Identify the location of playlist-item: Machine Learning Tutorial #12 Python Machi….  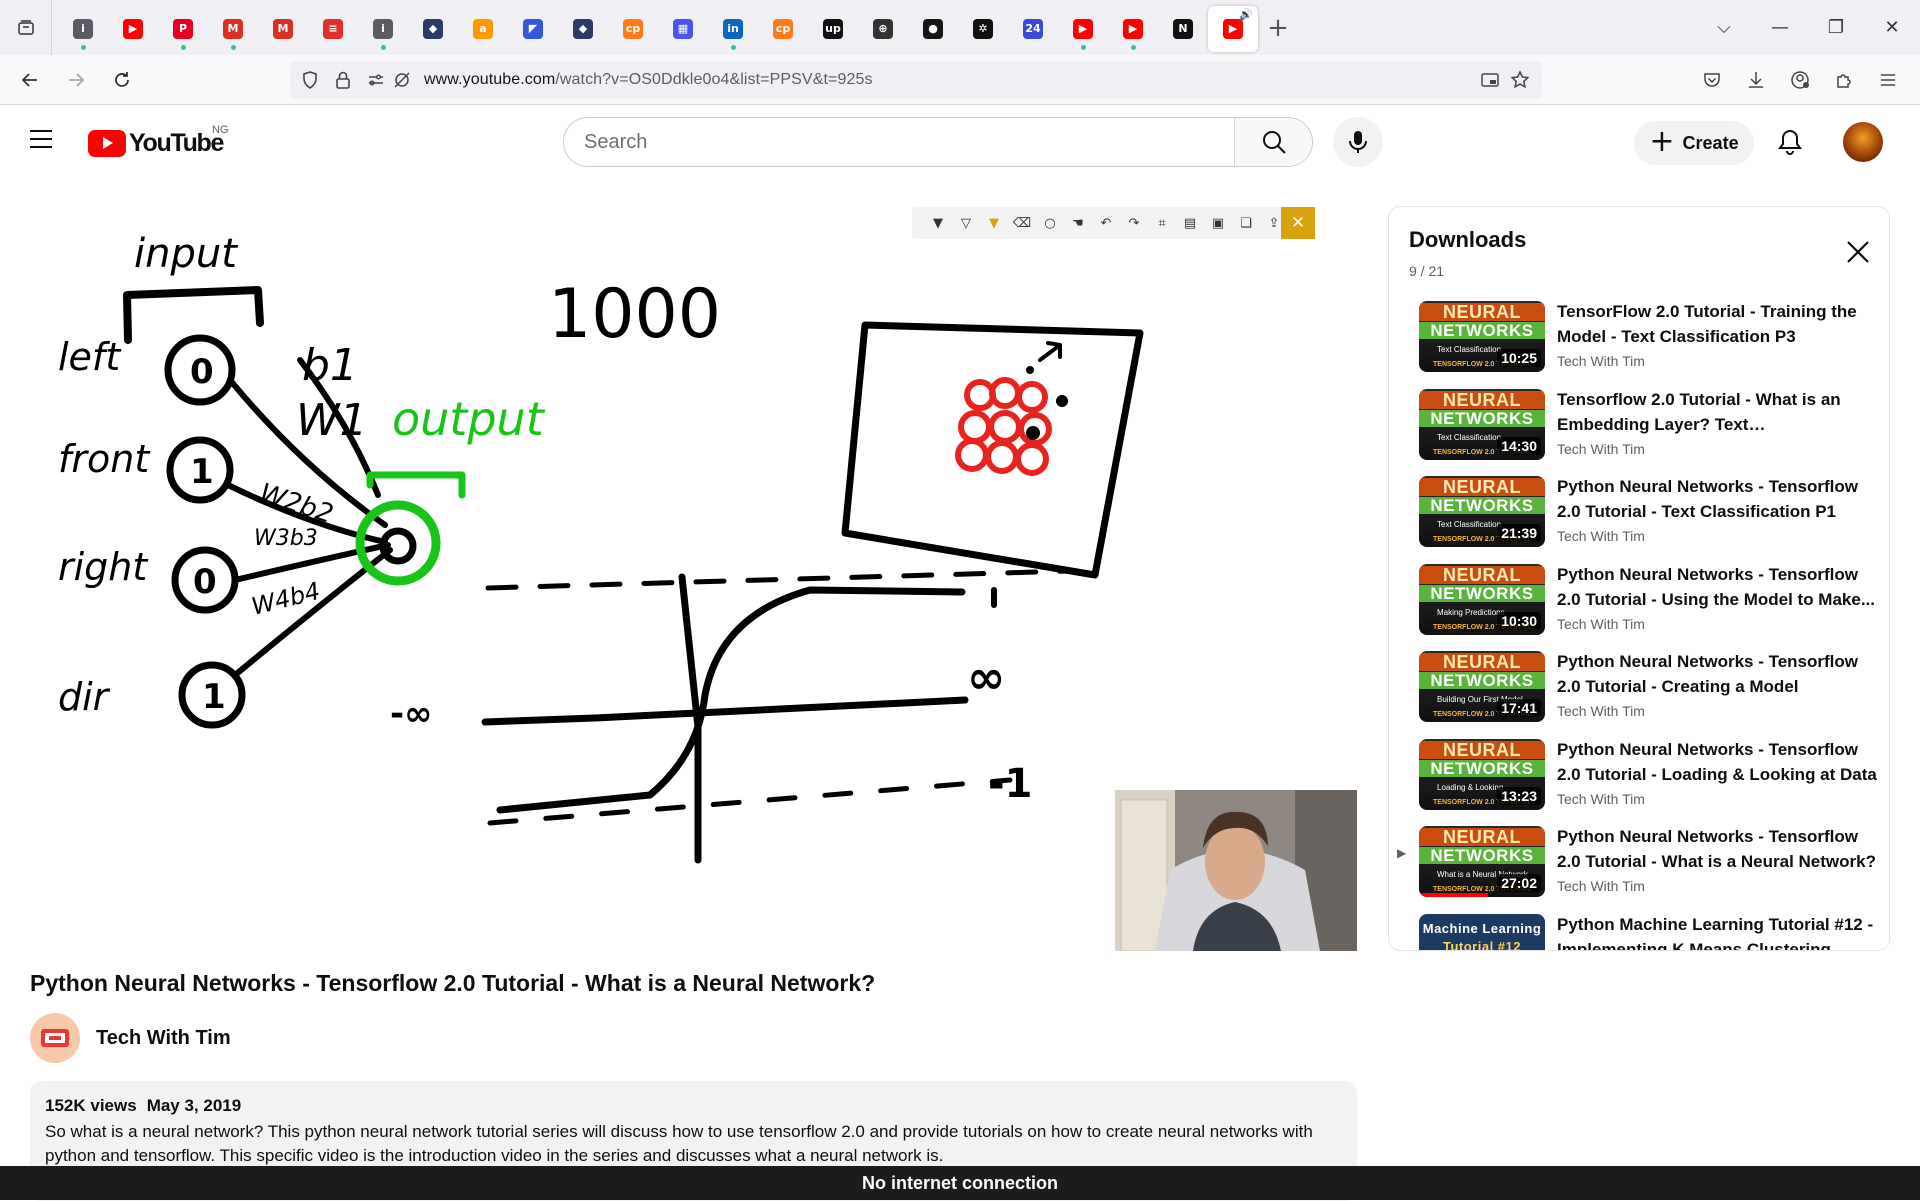
(1639, 929).